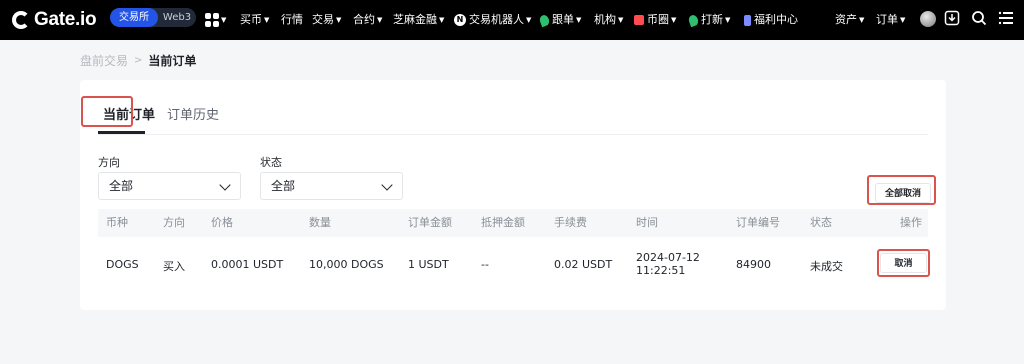 This screenshot has width=1024, height=364. Describe the element at coordinates (821, 222) in the screenshot. I see `col-status: 状态` at that location.